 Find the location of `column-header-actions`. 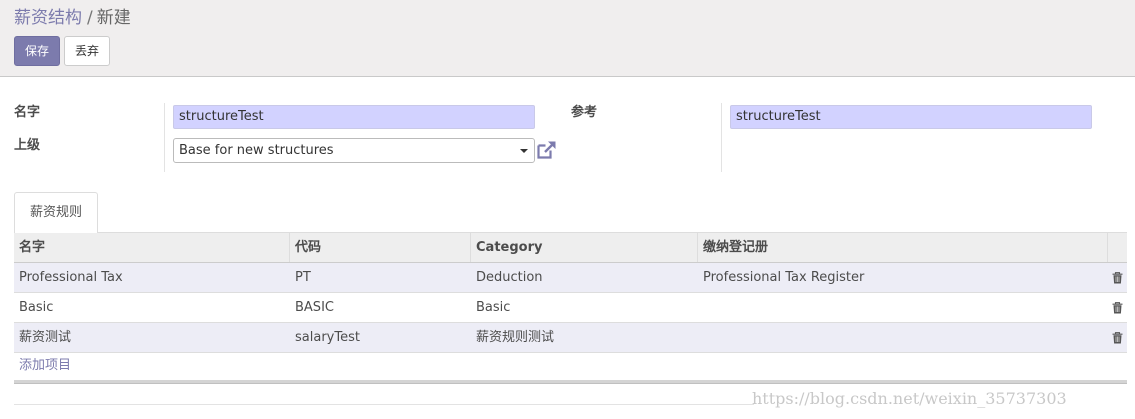

column-header-actions is located at coordinates (1117, 247).